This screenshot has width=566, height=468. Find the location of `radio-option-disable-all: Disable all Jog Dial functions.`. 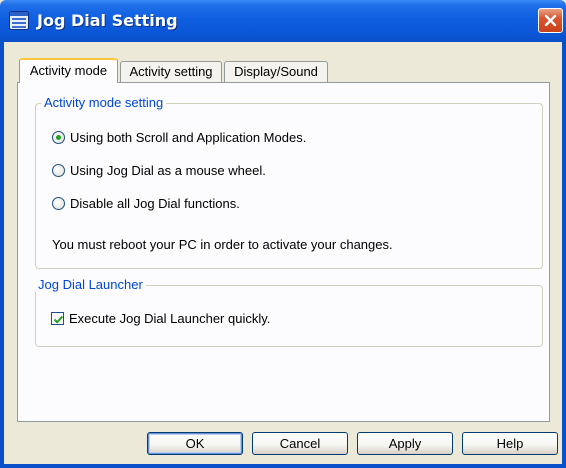

radio-option-disable-all: Disable all Jog Dial functions. is located at coordinates (146, 204).